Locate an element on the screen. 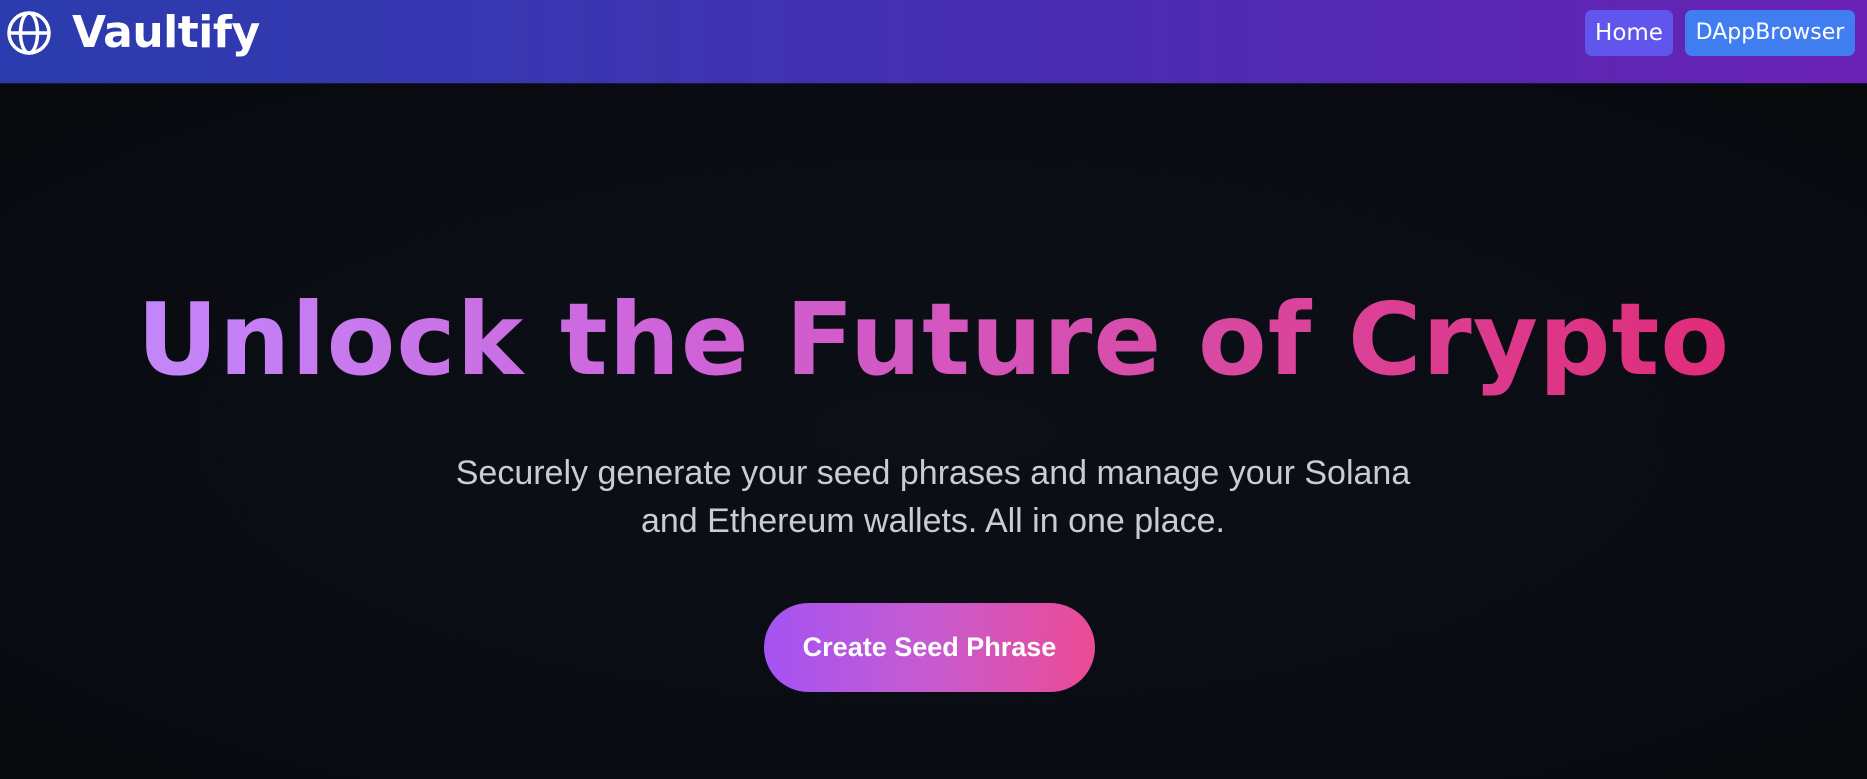  nav-home-button: Home is located at coordinates (1629, 33).